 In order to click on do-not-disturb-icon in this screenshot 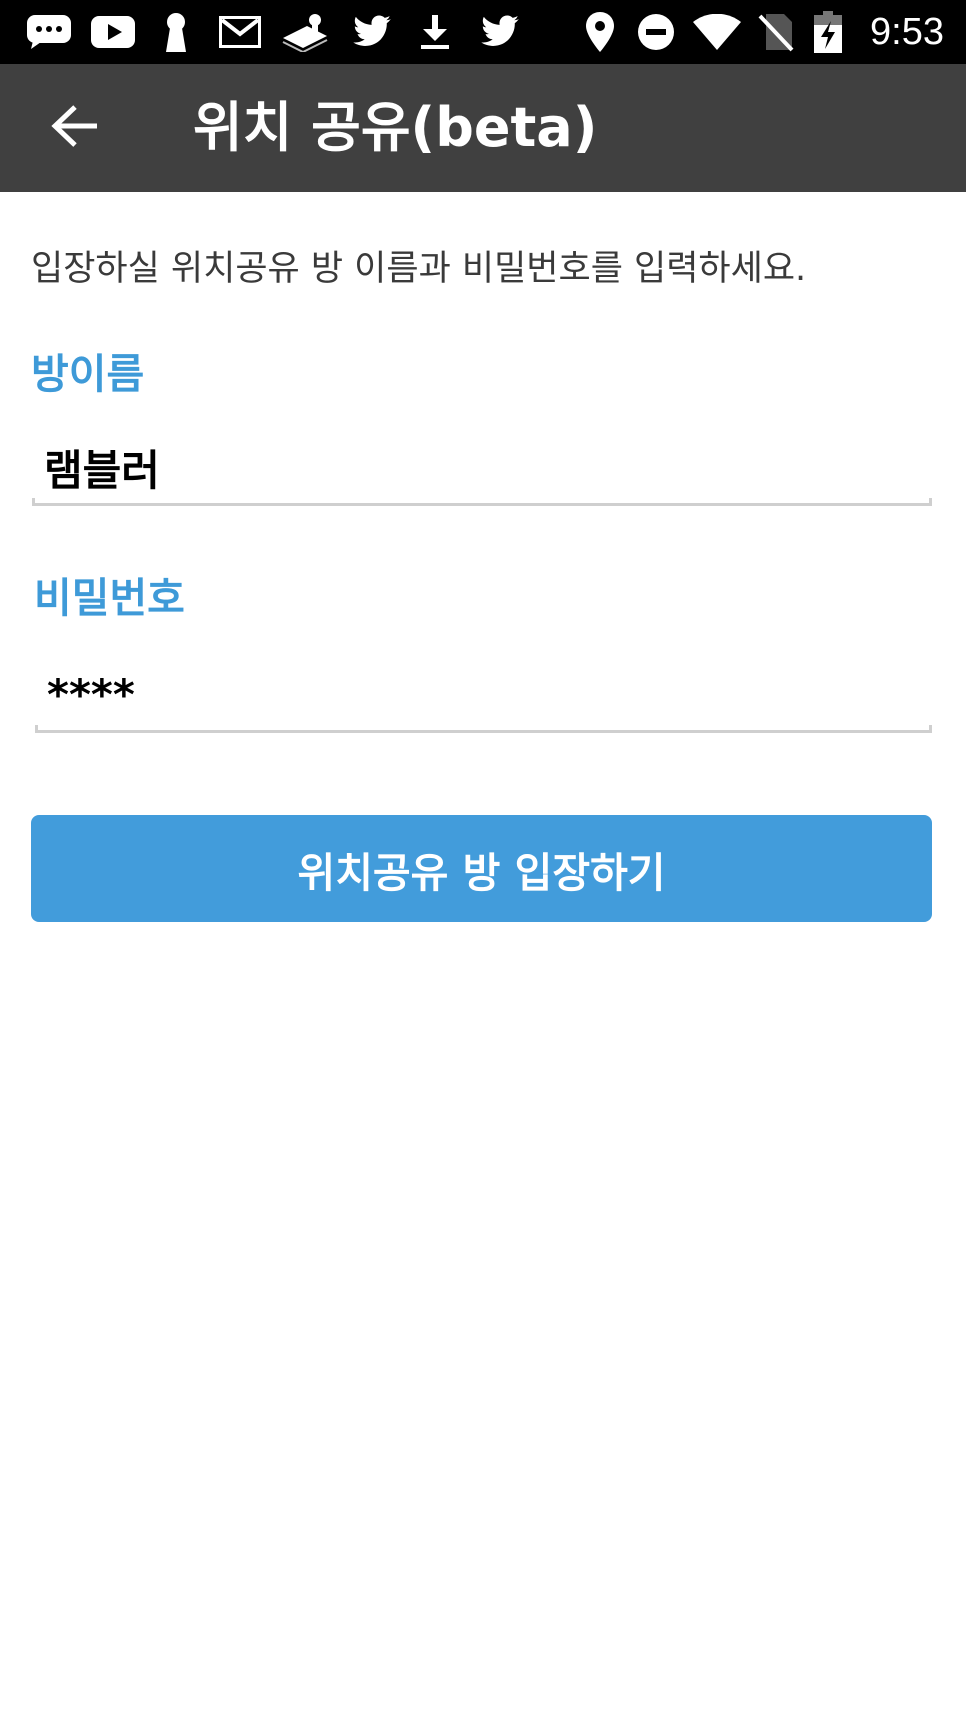, I will do `click(656, 32)`.